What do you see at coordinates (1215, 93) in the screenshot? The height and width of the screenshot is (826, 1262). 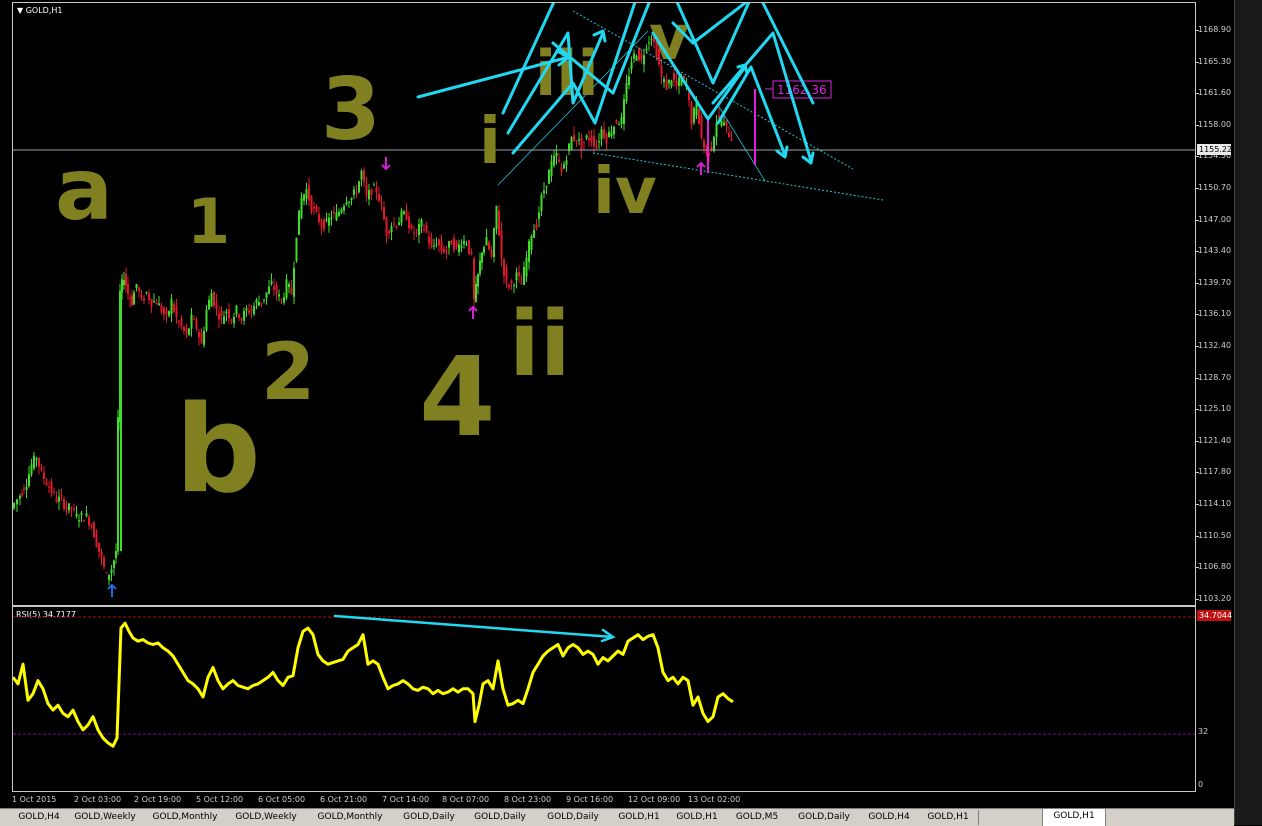 I see `price-tick-label: 1161.60` at bounding box center [1215, 93].